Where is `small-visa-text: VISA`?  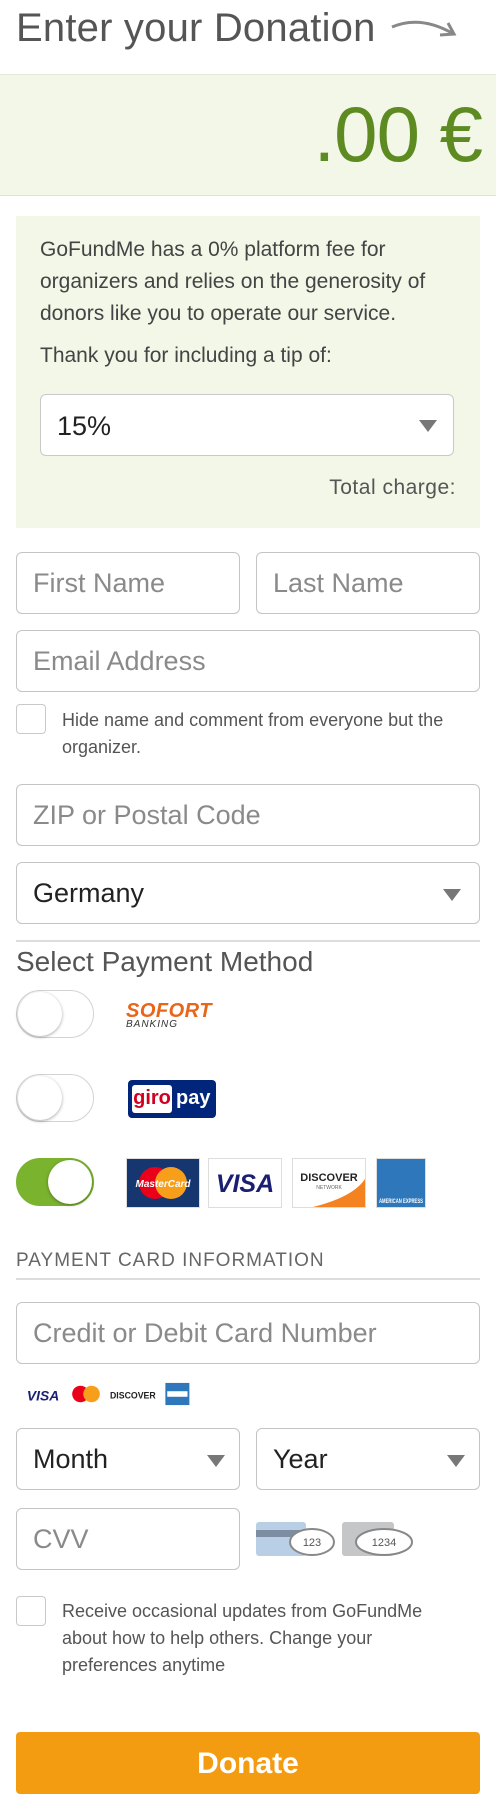 small-visa-text: VISA is located at coordinates (43, 1395).